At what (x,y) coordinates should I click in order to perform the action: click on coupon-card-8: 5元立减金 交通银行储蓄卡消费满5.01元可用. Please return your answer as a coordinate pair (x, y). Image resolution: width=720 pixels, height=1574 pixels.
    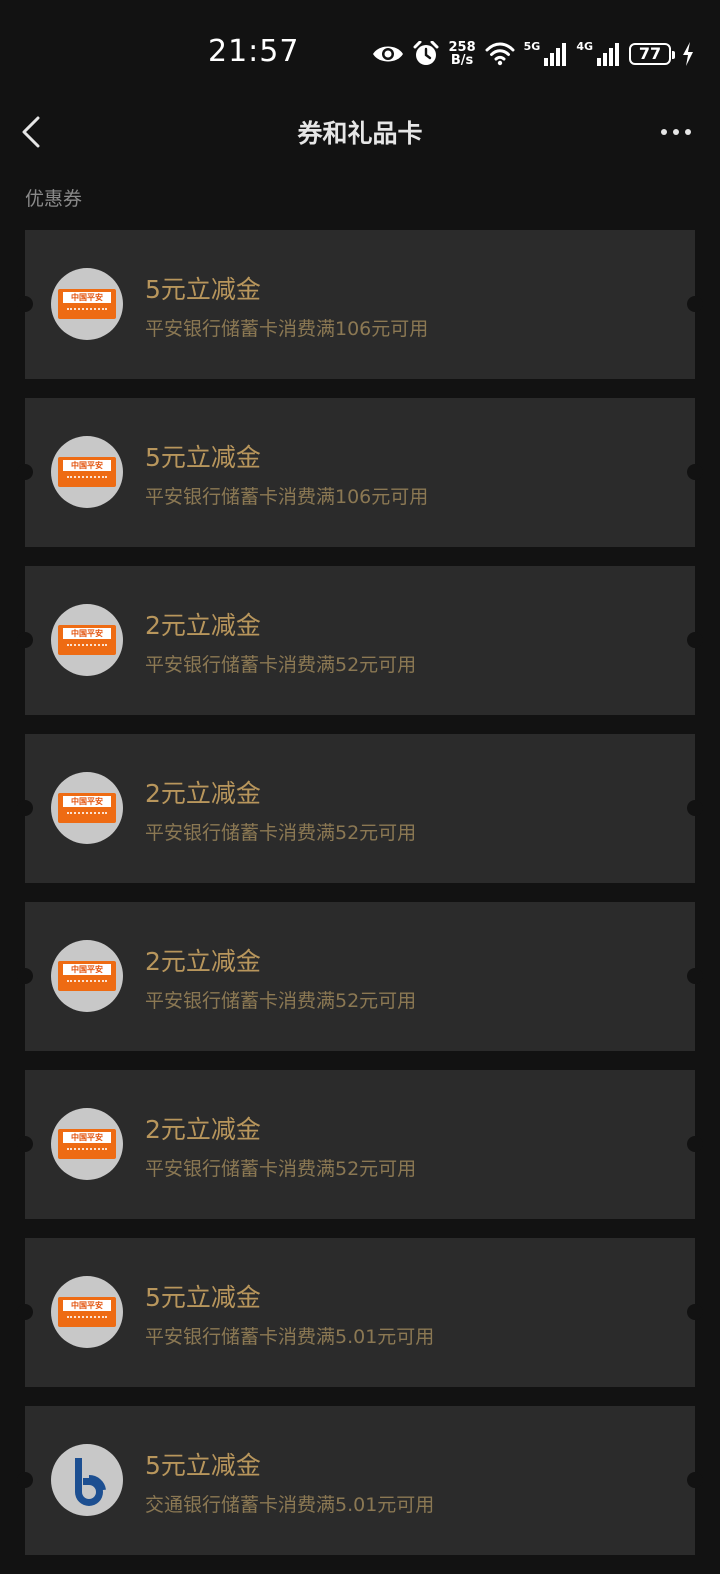
    Looking at the image, I should click on (360, 1480).